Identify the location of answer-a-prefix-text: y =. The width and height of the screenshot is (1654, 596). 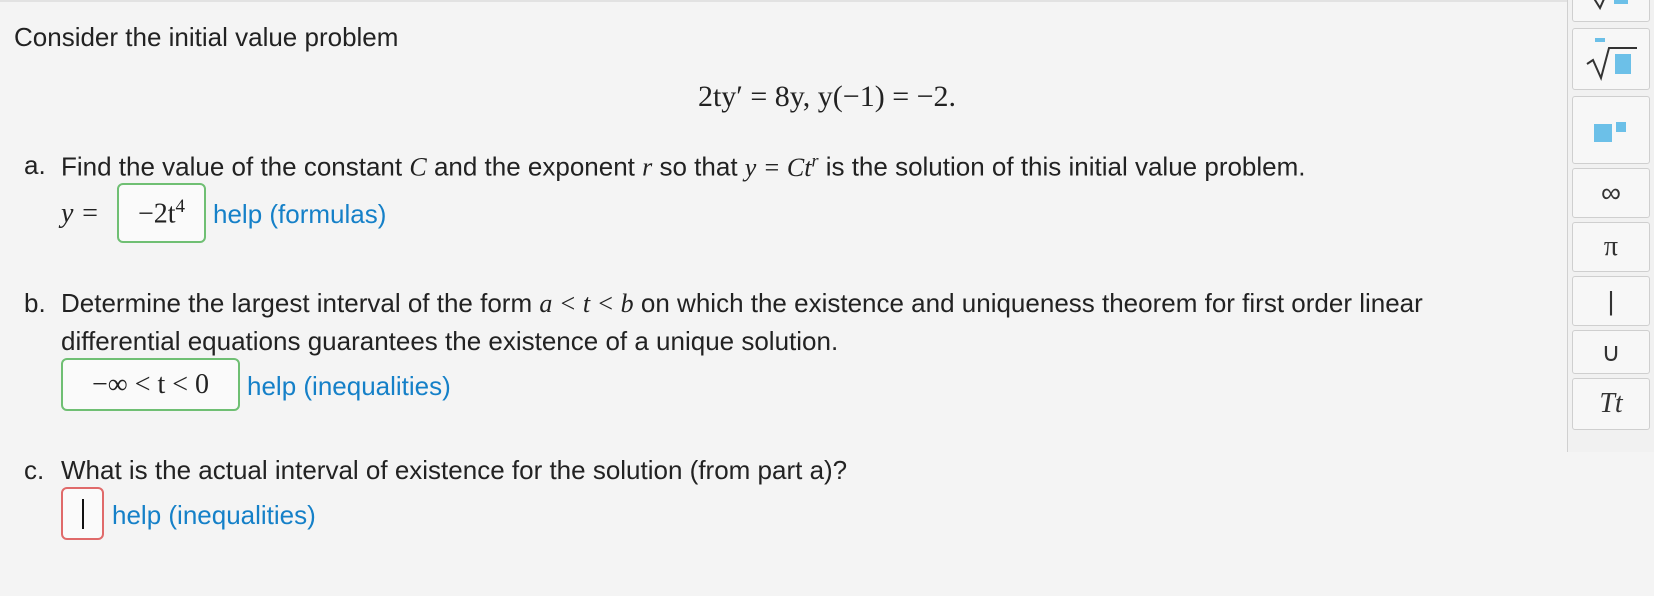
(80, 213).